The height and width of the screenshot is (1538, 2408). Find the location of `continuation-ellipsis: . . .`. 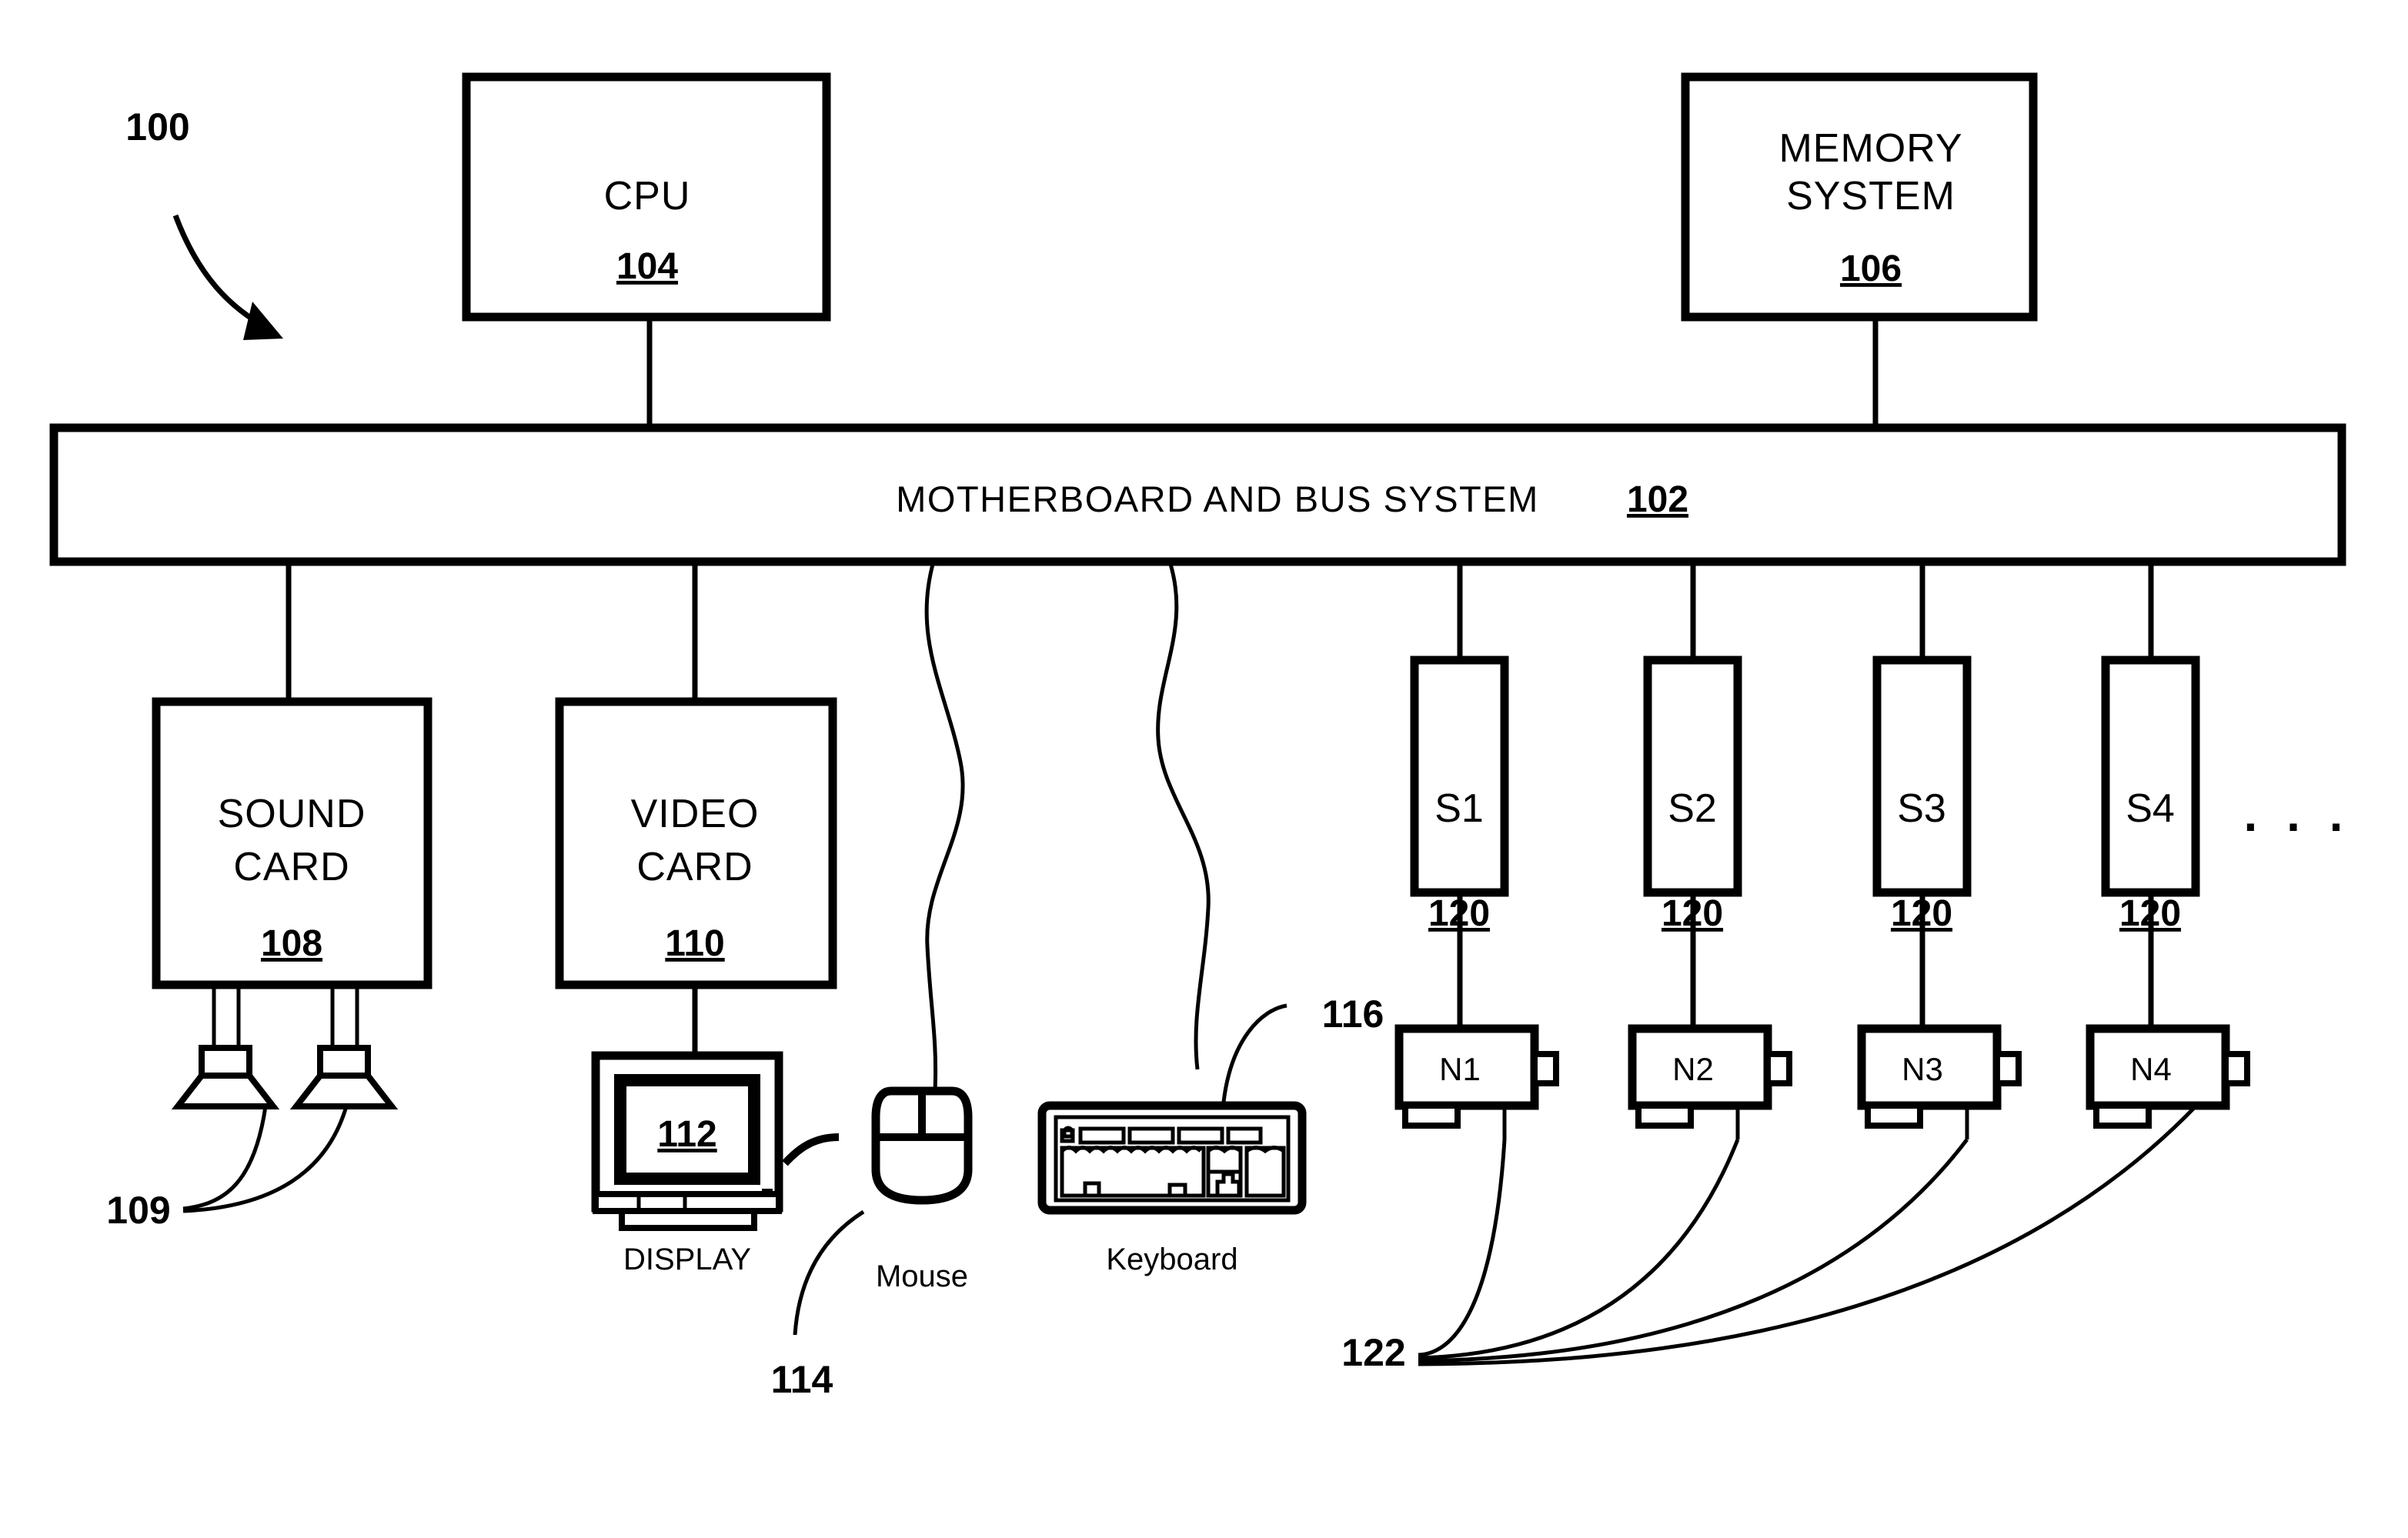

continuation-ellipsis: . . . is located at coordinates (2297, 814).